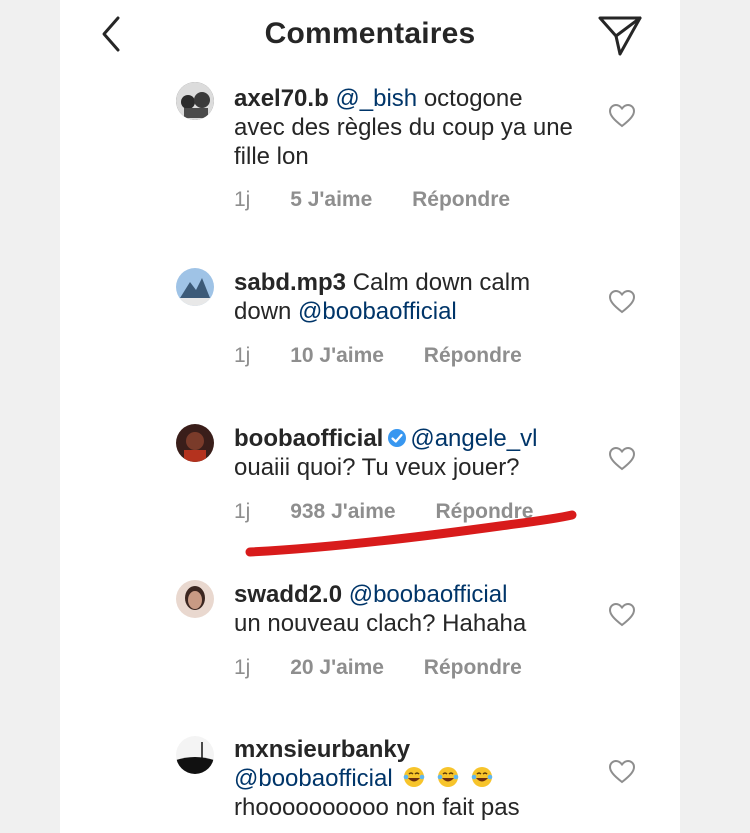  I want to click on comment-likes: 10 J'aime, so click(337, 356).